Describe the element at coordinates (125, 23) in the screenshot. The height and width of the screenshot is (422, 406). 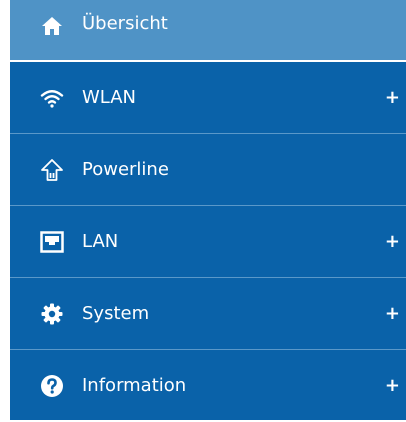
I see `nav-item-label: Übersicht` at that location.